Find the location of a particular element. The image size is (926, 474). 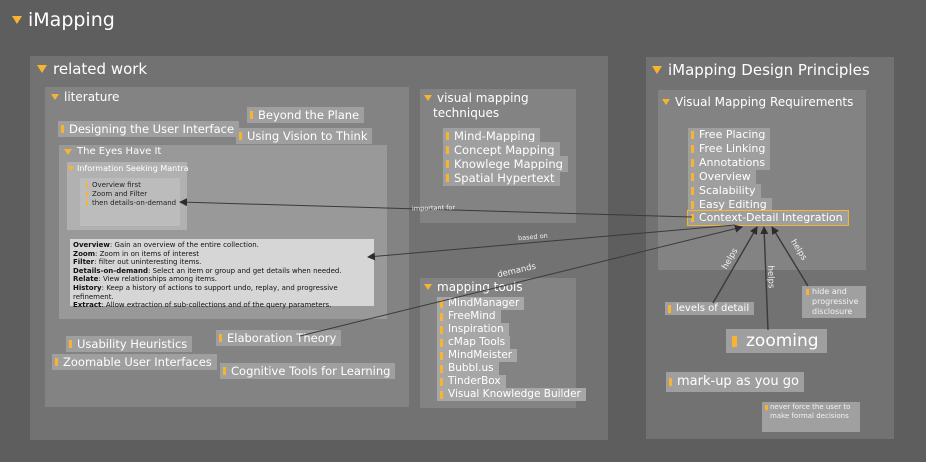

link-label-important-for: important for is located at coordinates (433, 208).